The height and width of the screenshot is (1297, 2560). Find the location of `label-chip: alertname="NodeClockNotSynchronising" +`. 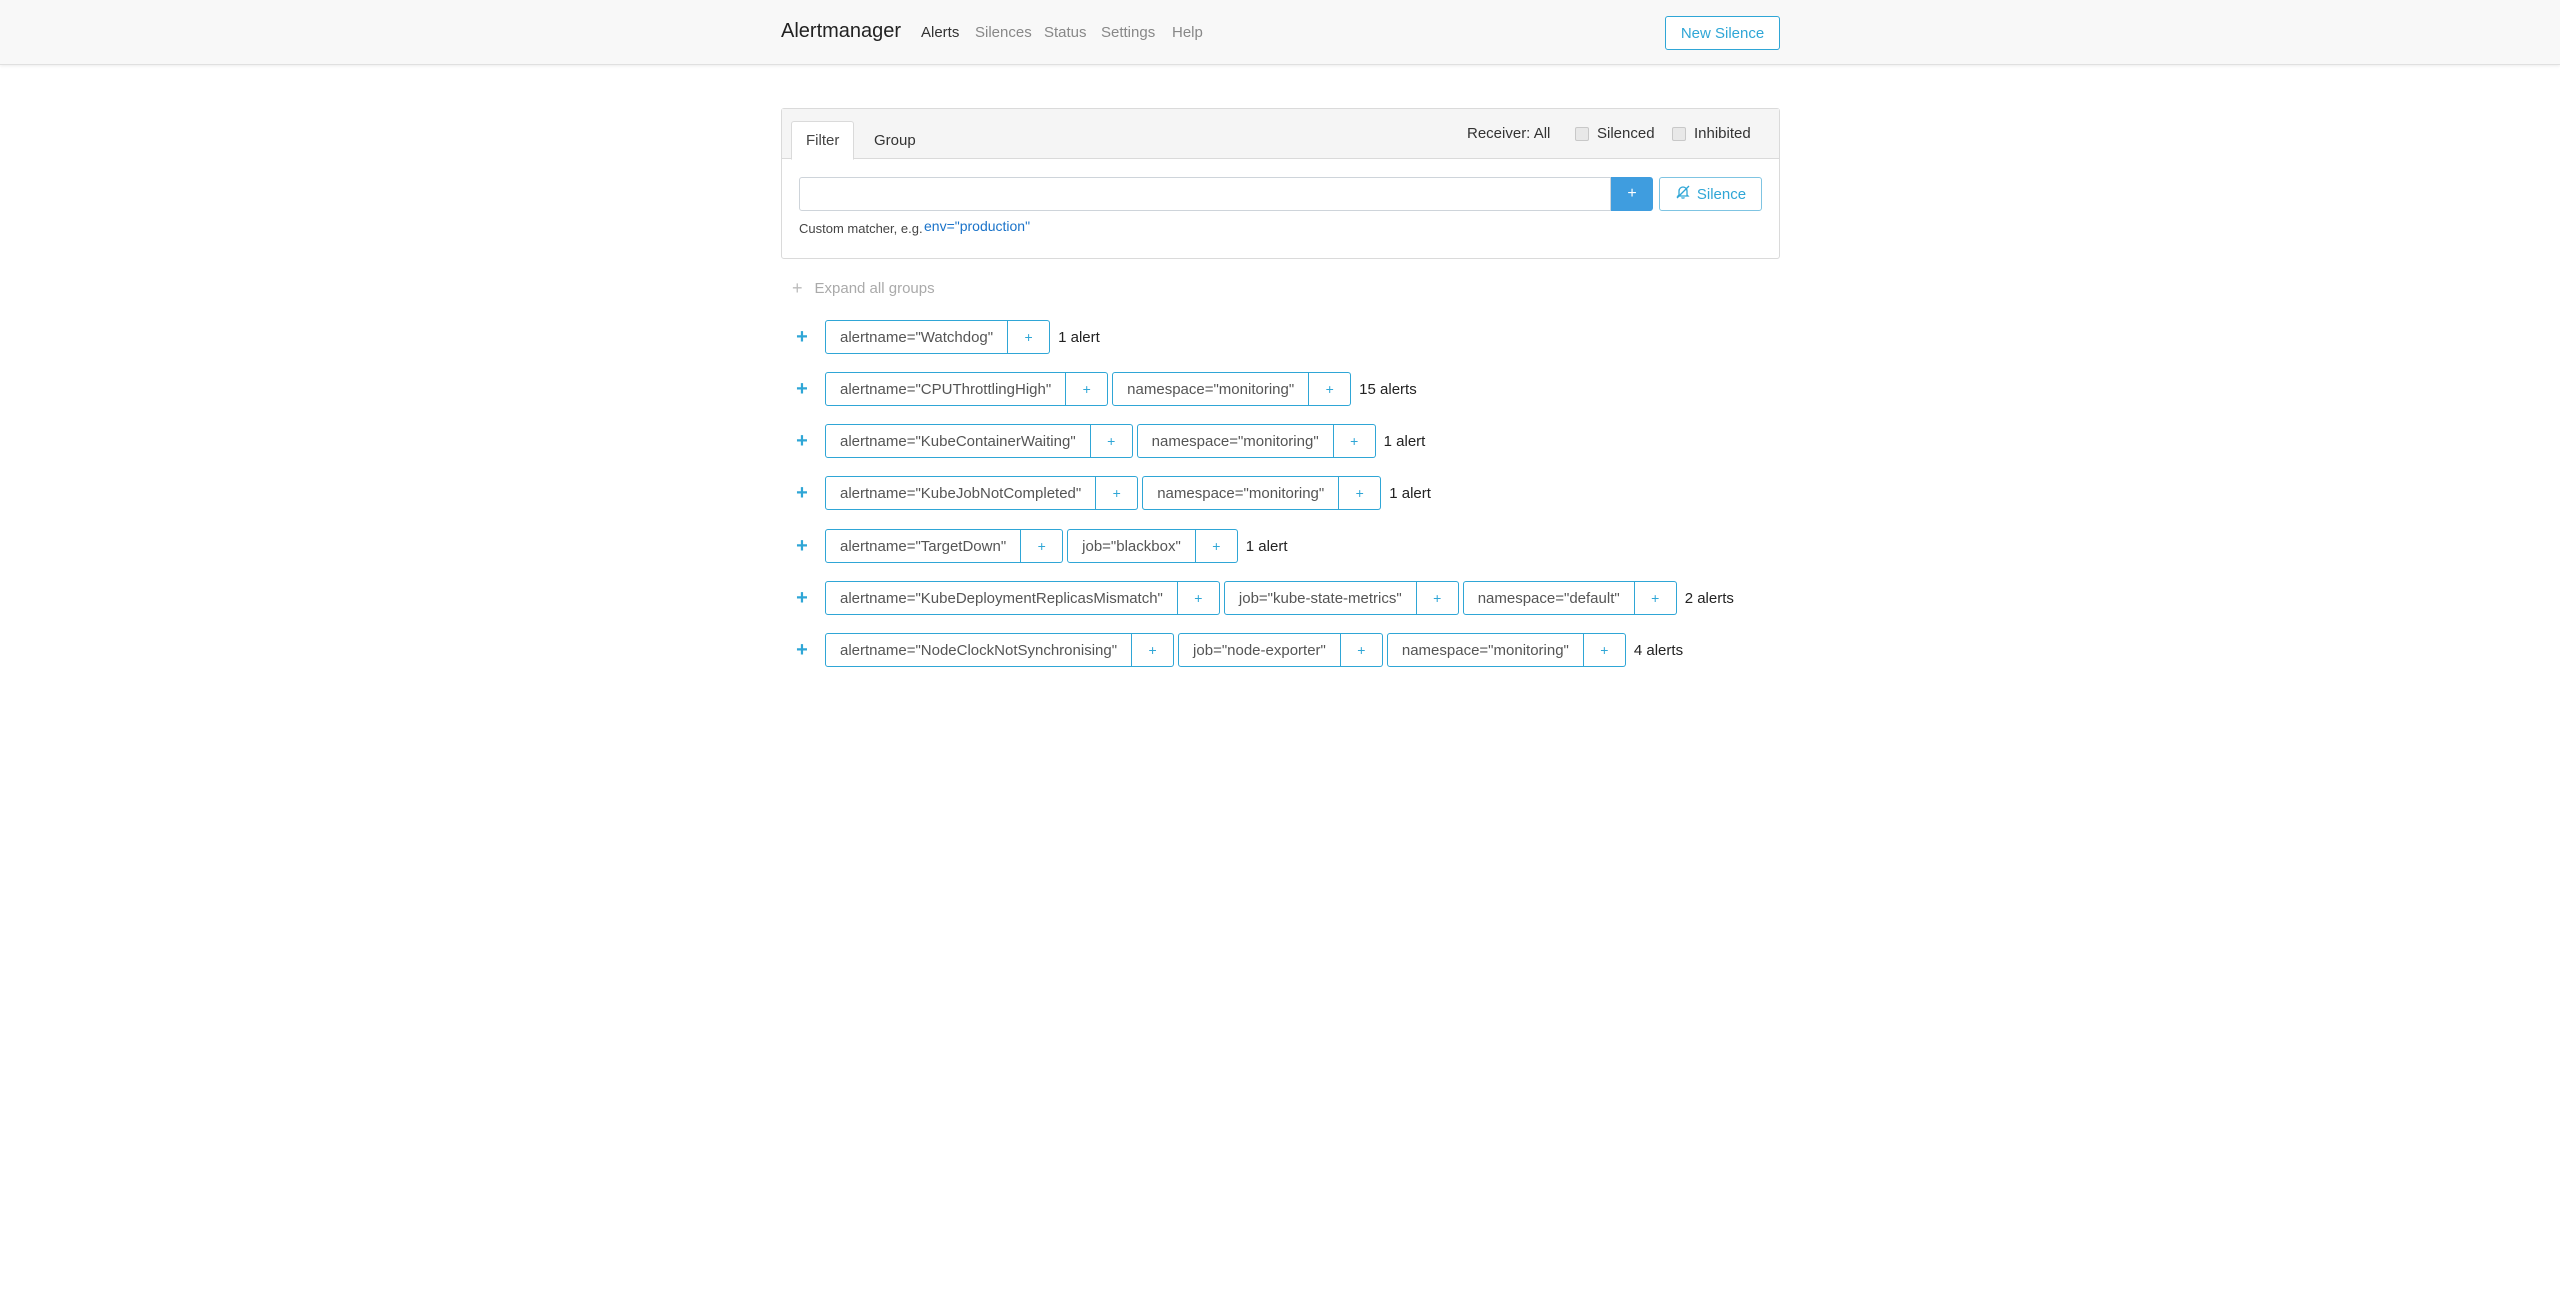

label-chip: alertname="NodeClockNotSynchronising" + is located at coordinates (1000, 650).